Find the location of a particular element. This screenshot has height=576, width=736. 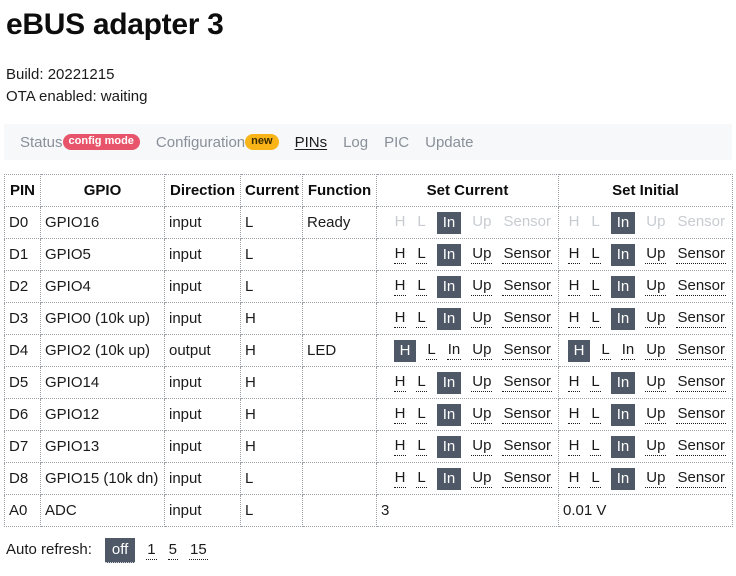

set-initial-buttons: H L In Up Sensor is located at coordinates (645, 414).